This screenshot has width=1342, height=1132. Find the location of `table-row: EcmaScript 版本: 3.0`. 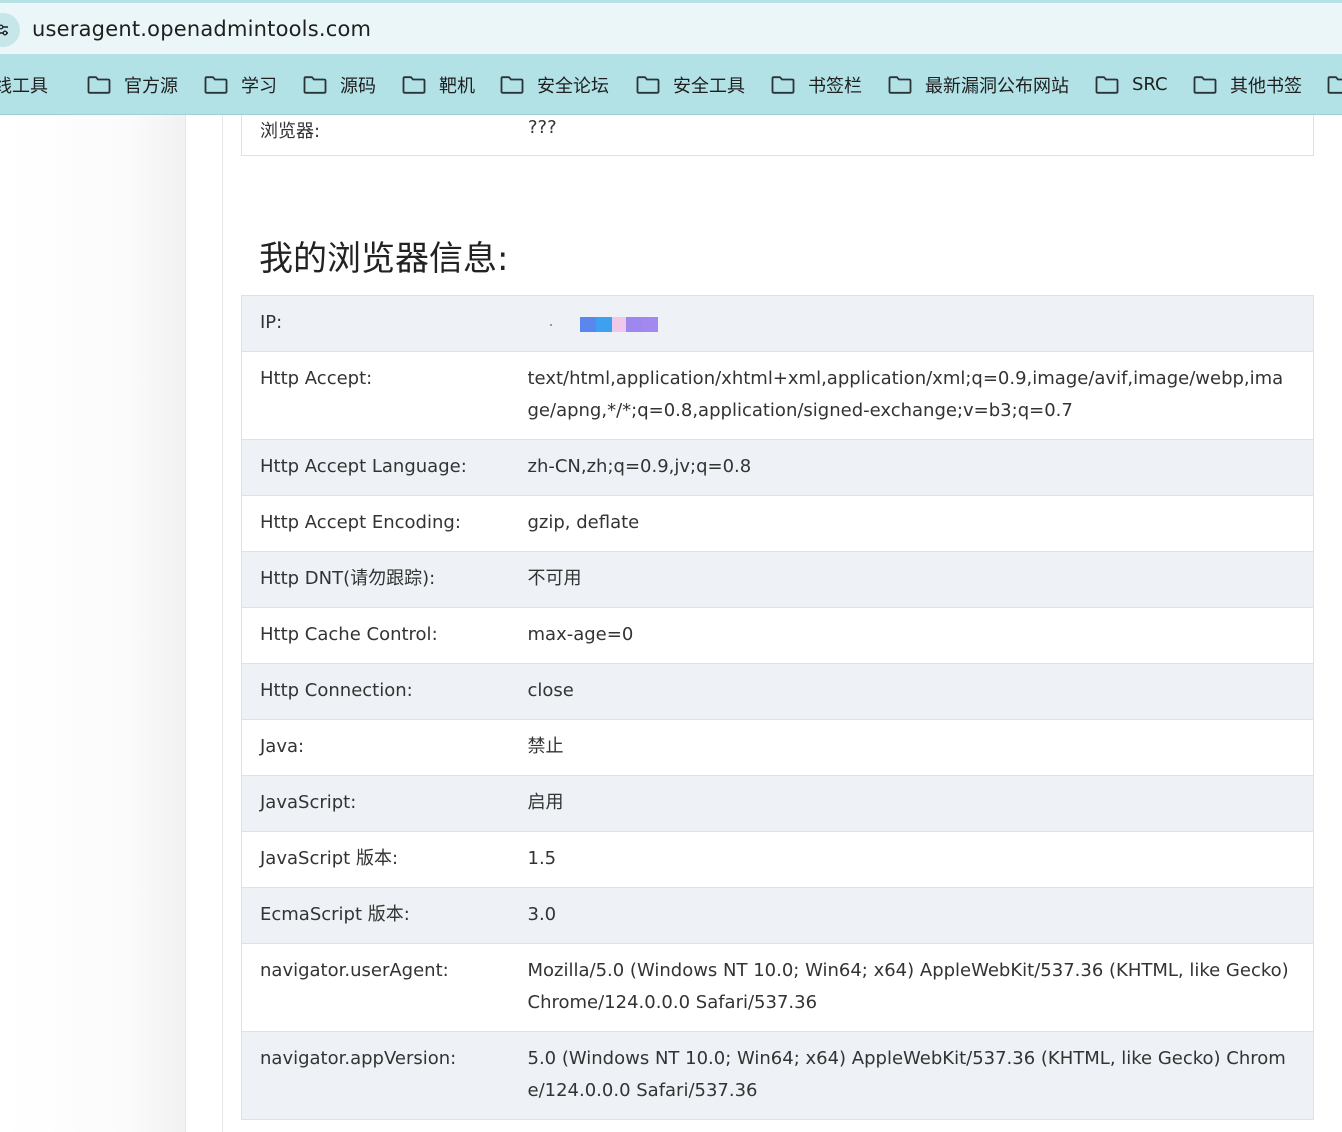

table-row: EcmaScript 版本: 3.0 is located at coordinates (777, 915).